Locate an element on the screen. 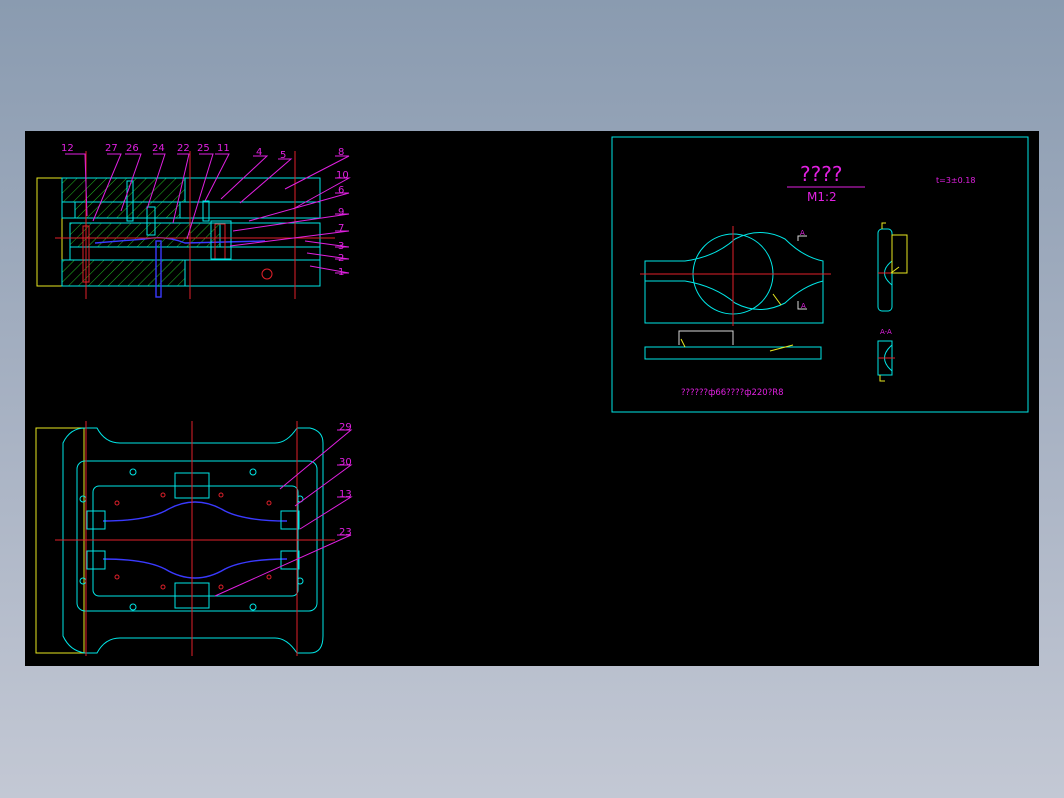 The width and height of the screenshot is (1064, 798). callout-10: 10 is located at coordinates (342, 175).